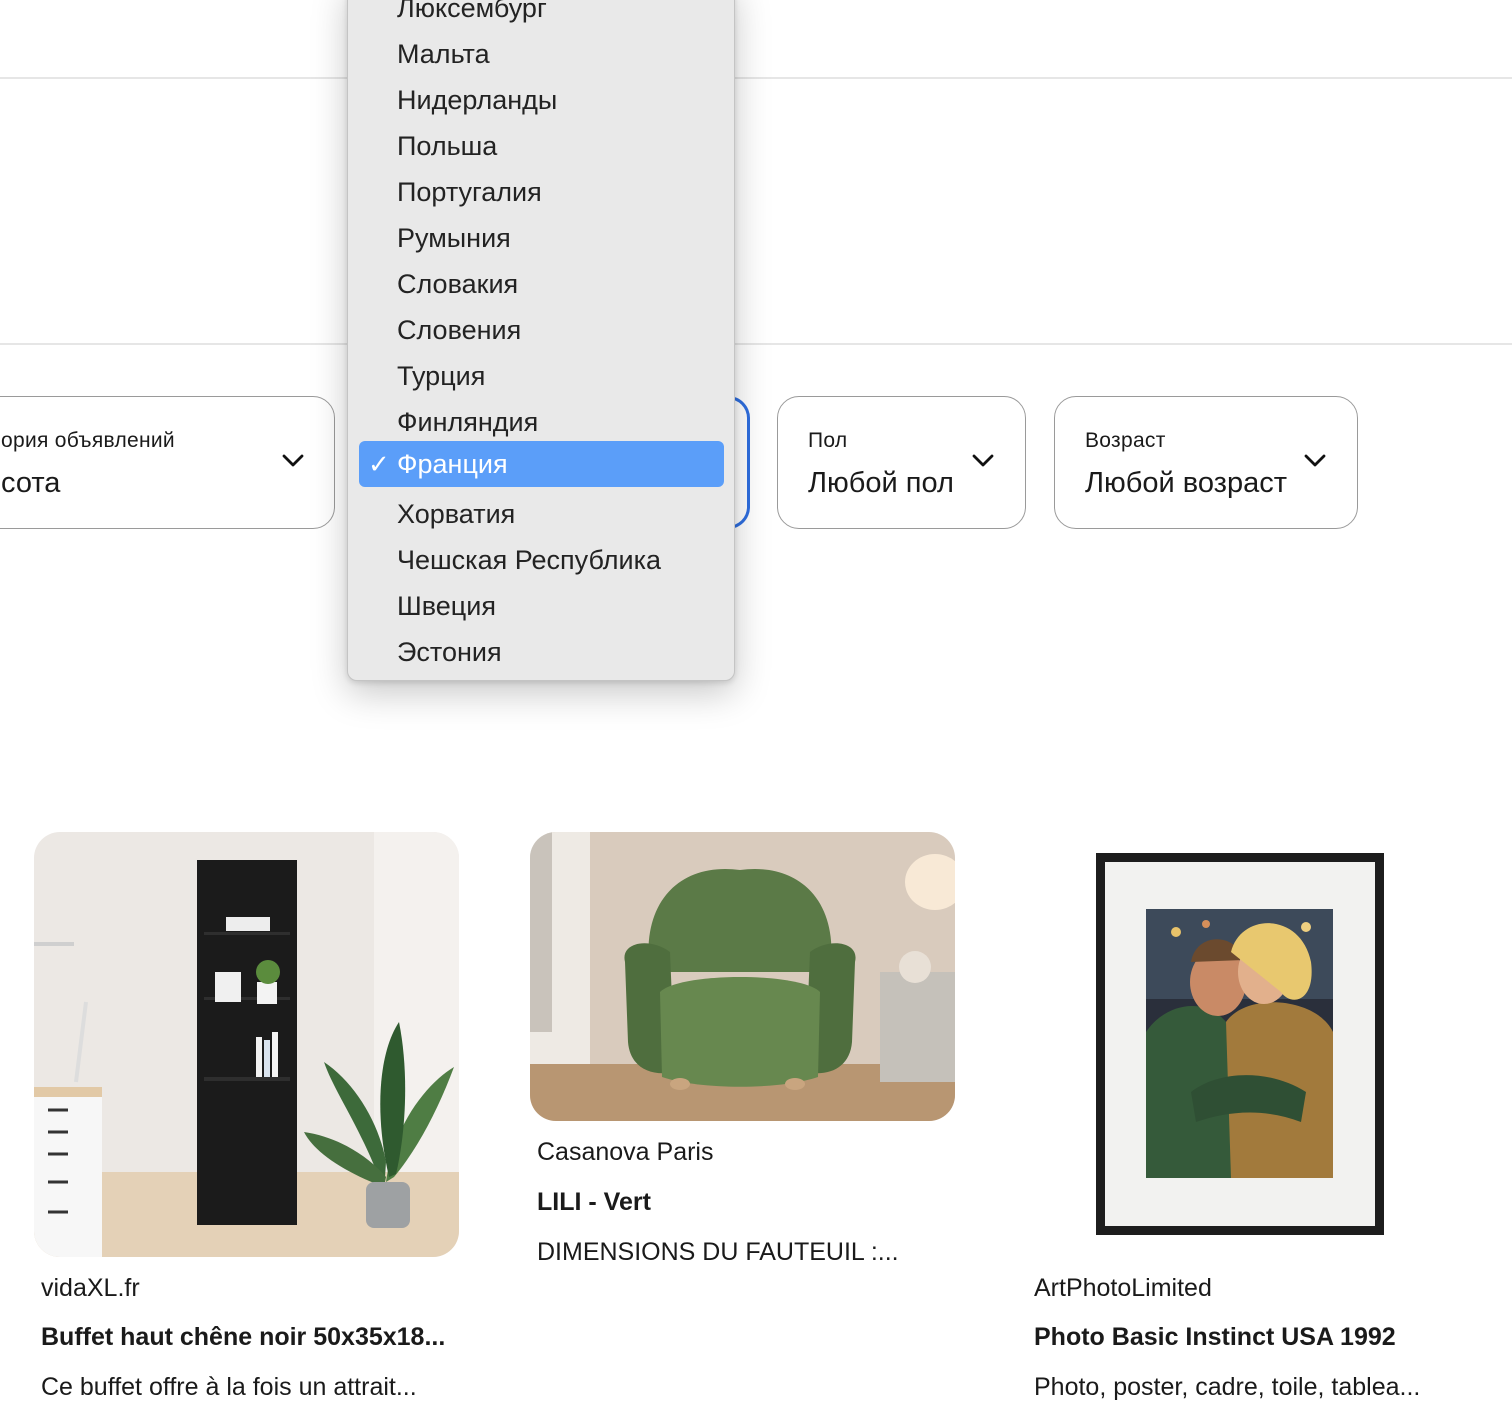  I want to click on option-label: Польша, so click(447, 146).